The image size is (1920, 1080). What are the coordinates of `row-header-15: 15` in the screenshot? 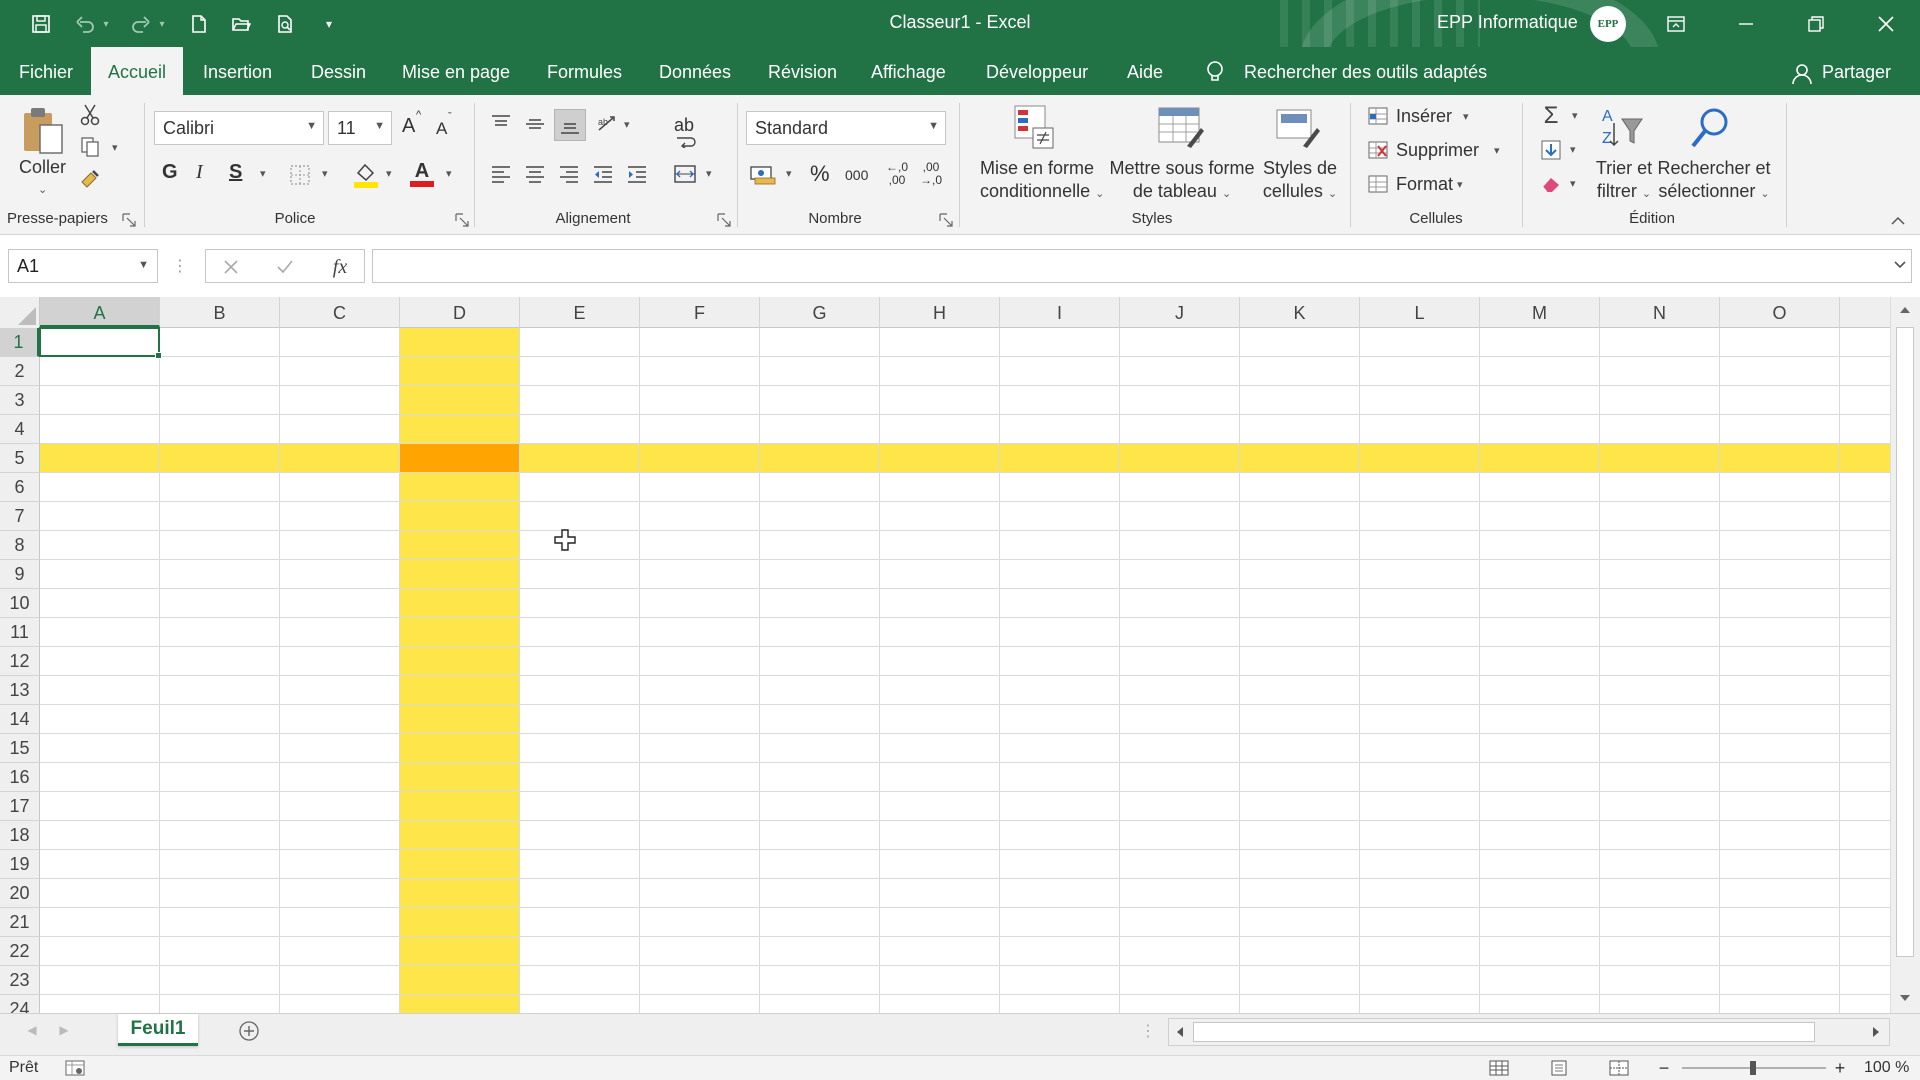 It's located at (20, 748).